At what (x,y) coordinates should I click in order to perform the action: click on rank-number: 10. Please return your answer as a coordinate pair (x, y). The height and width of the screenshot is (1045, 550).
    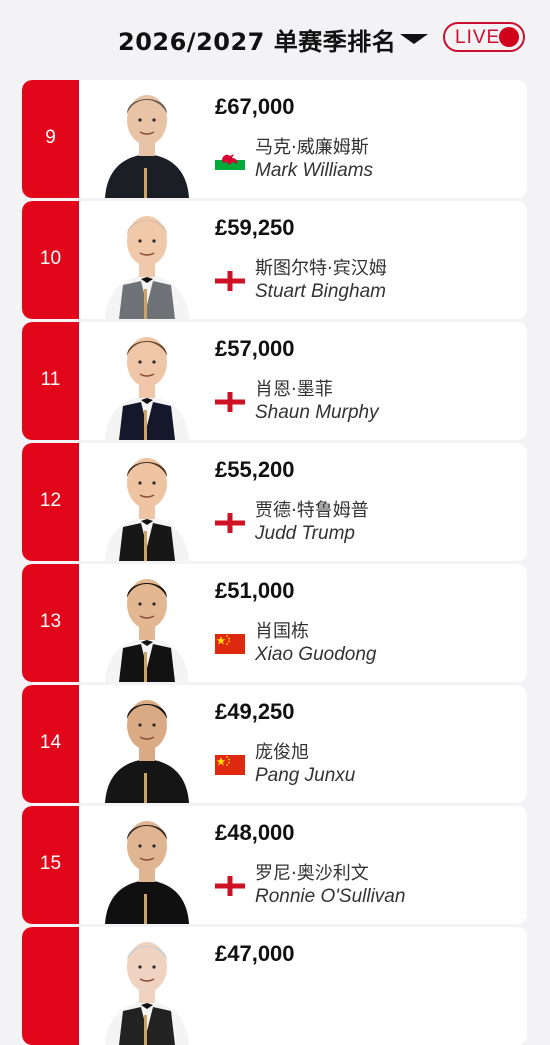
    Looking at the image, I should click on (50, 258).